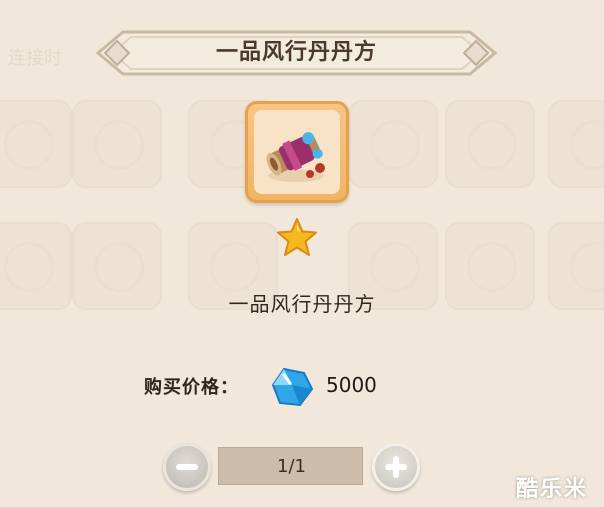 The width and height of the screenshot is (604, 507). I want to click on increase-quantity-button, so click(396, 467).